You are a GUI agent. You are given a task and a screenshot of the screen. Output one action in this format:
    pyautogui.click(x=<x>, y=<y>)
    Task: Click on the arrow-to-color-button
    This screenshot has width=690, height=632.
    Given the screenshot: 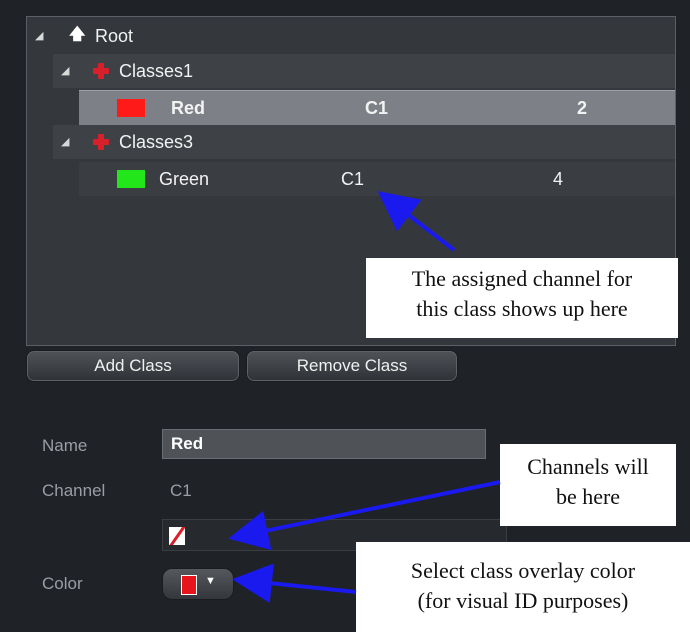 What is the action you would take?
    pyautogui.click(x=294, y=583)
    